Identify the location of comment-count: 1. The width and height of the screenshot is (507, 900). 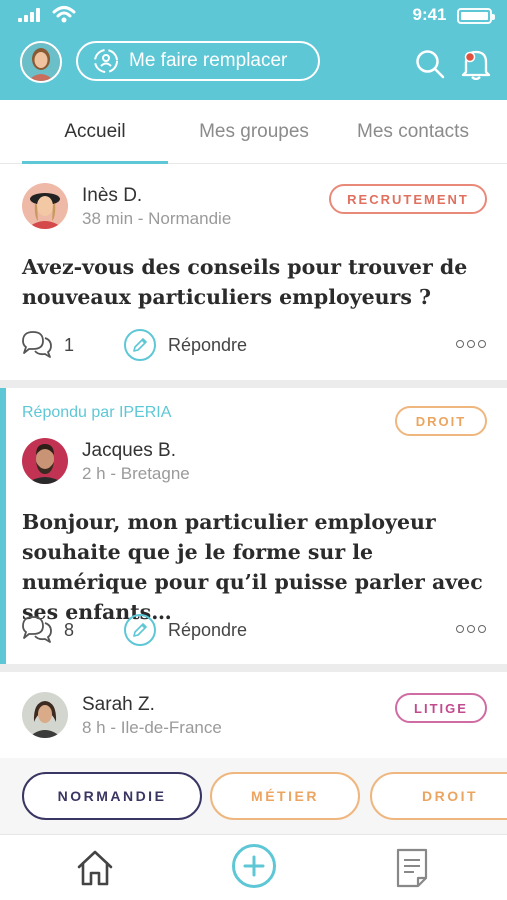
(69, 345).